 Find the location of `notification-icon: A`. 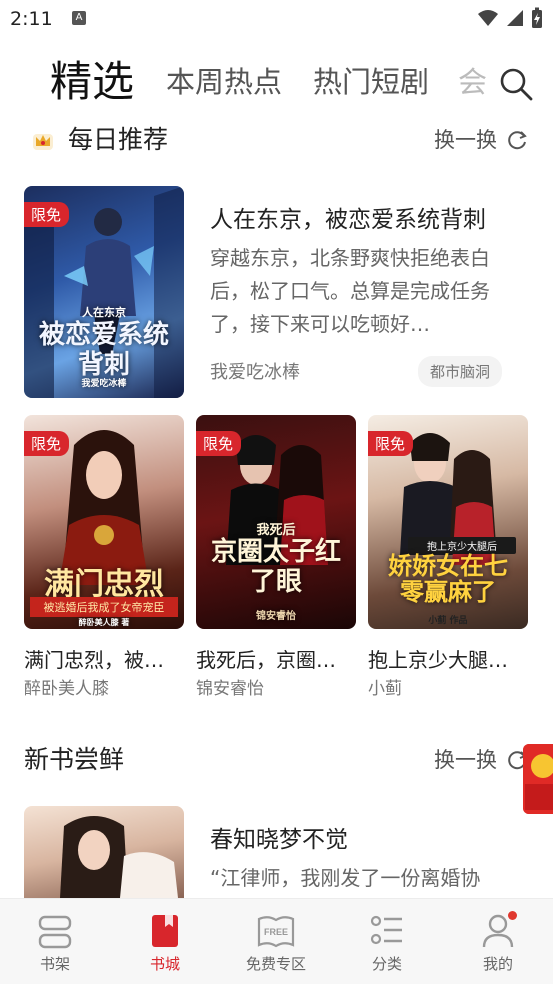

notification-icon: A is located at coordinates (79, 18).